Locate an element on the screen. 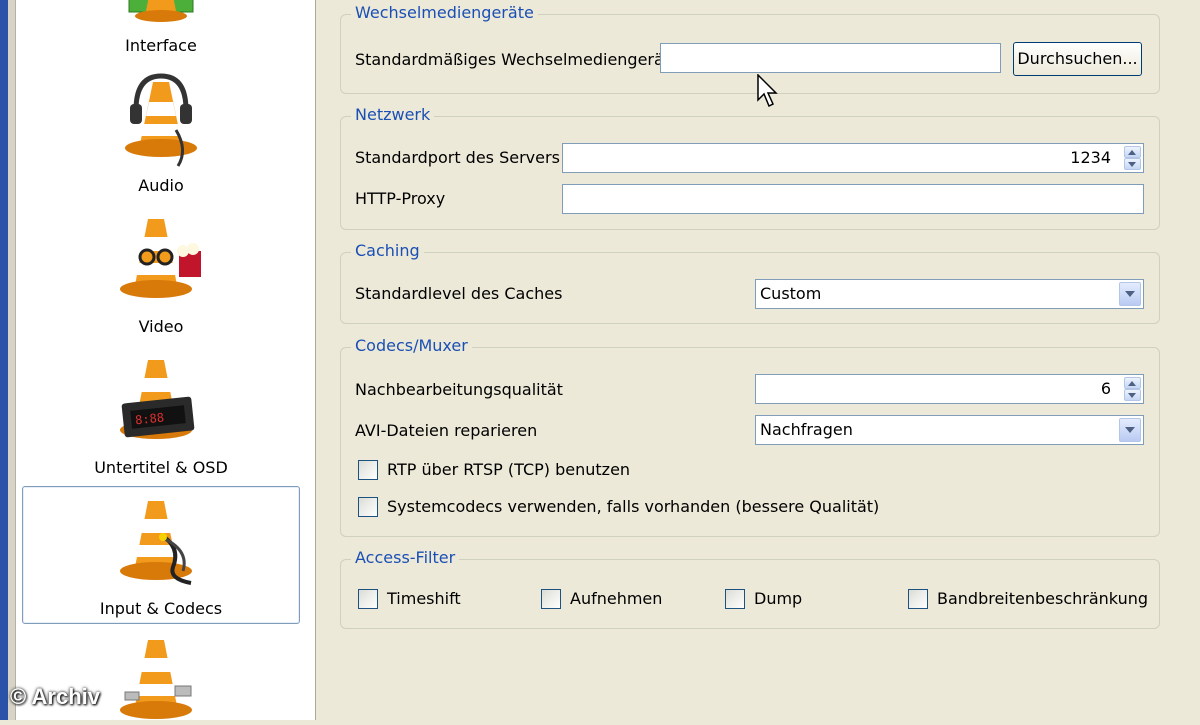  timeshift-checkbox is located at coordinates (368, 599).